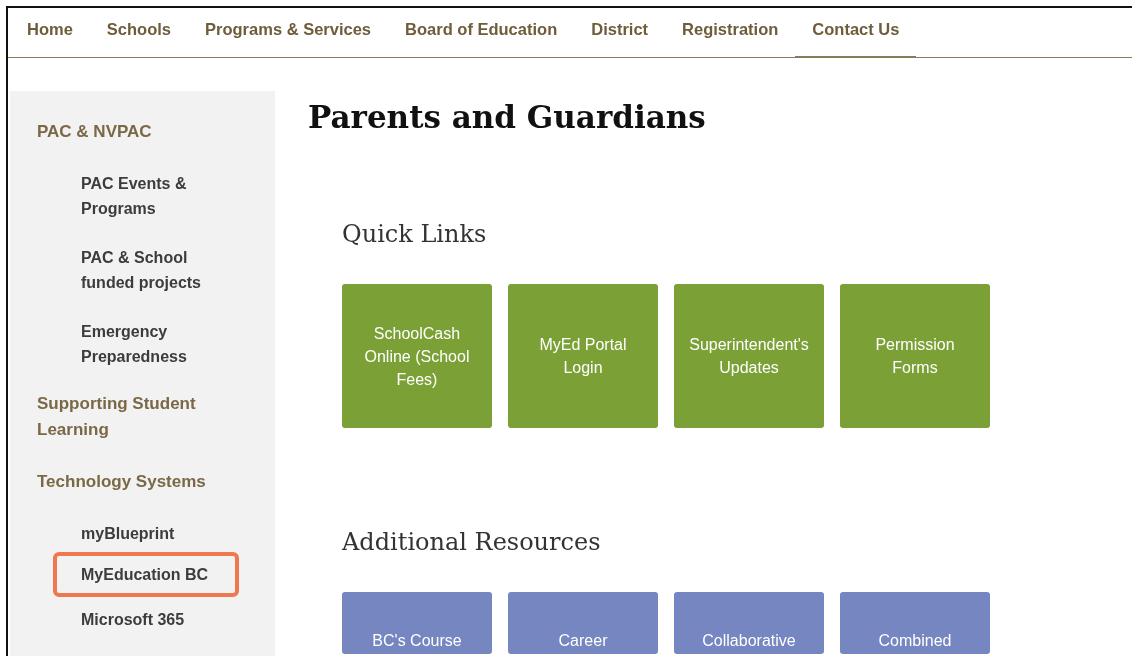 The image size is (1132, 656). I want to click on sidebar-link: Emergency Preparedness, so click(156, 344).